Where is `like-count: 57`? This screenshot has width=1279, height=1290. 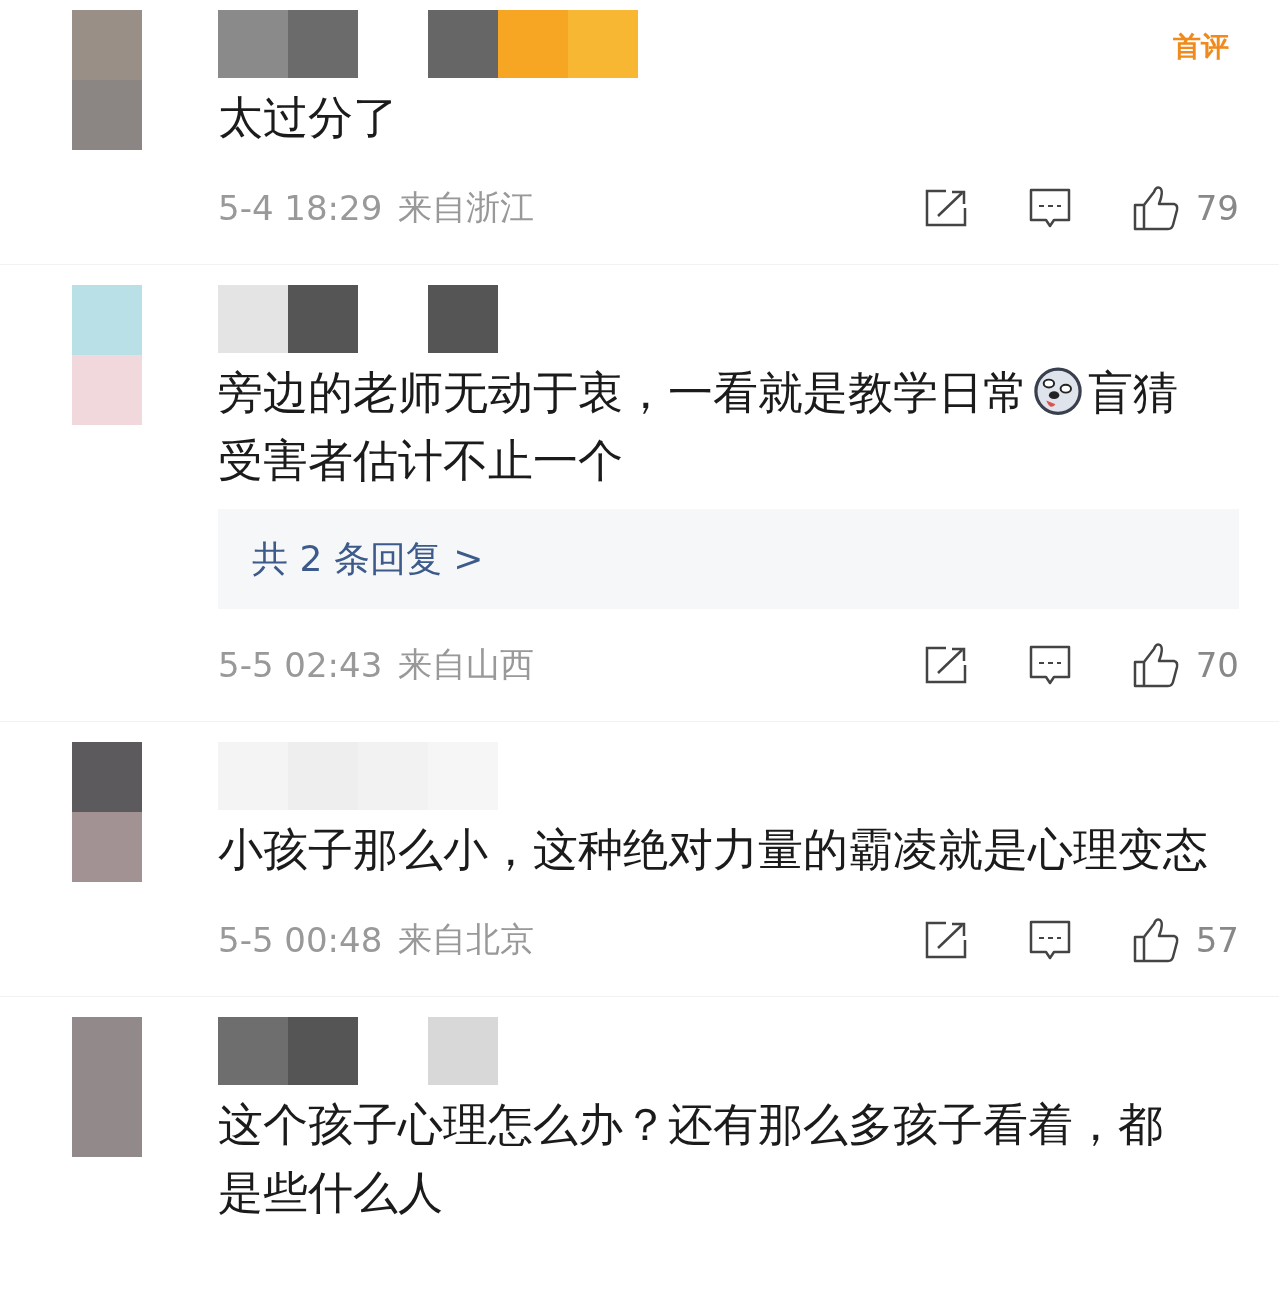
like-count: 57 is located at coordinates (1217, 940).